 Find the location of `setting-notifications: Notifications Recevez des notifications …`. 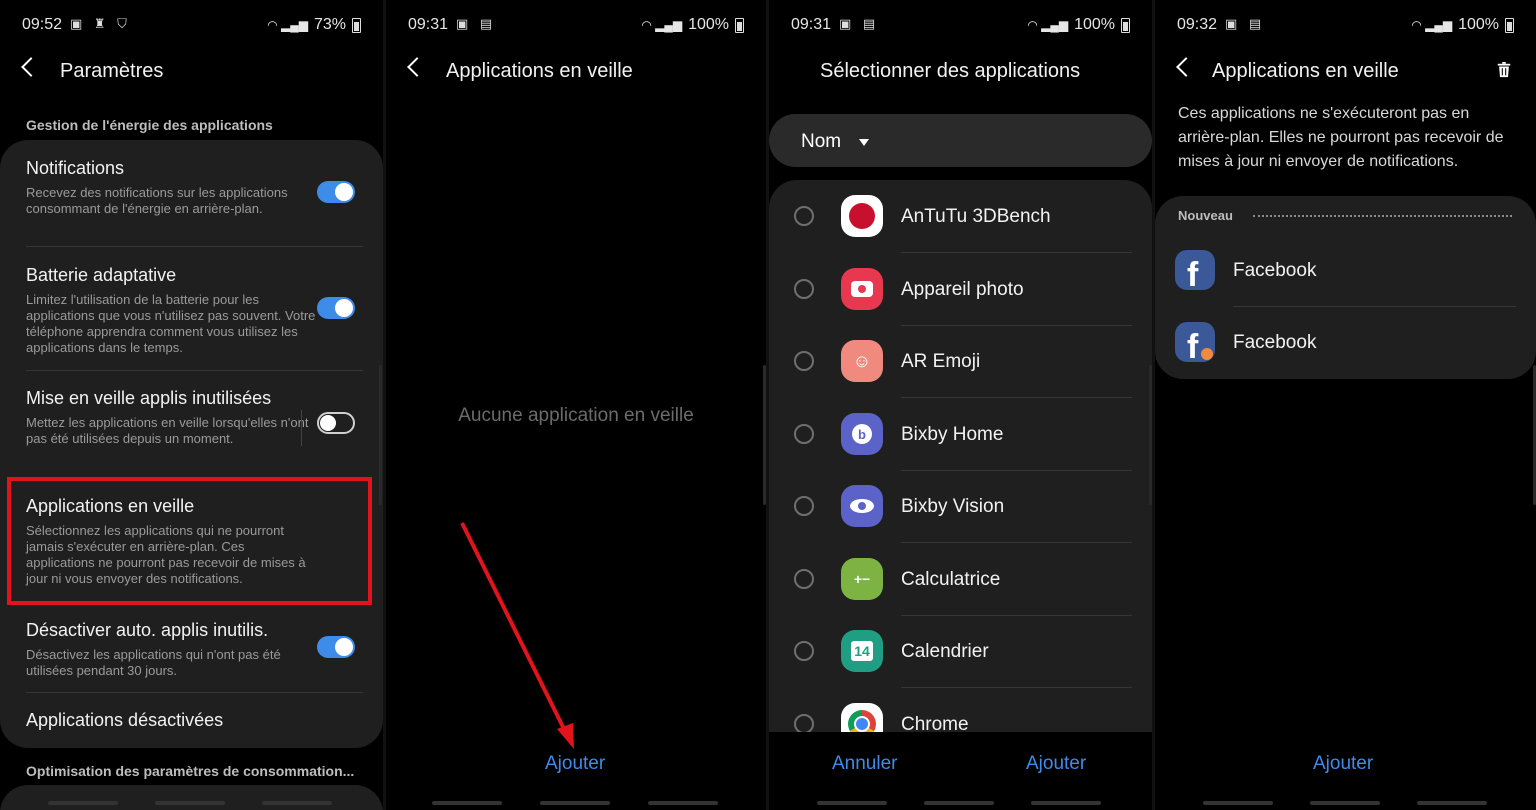

setting-notifications: Notifications Recevez des notifications … is located at coordinates (191, 187).